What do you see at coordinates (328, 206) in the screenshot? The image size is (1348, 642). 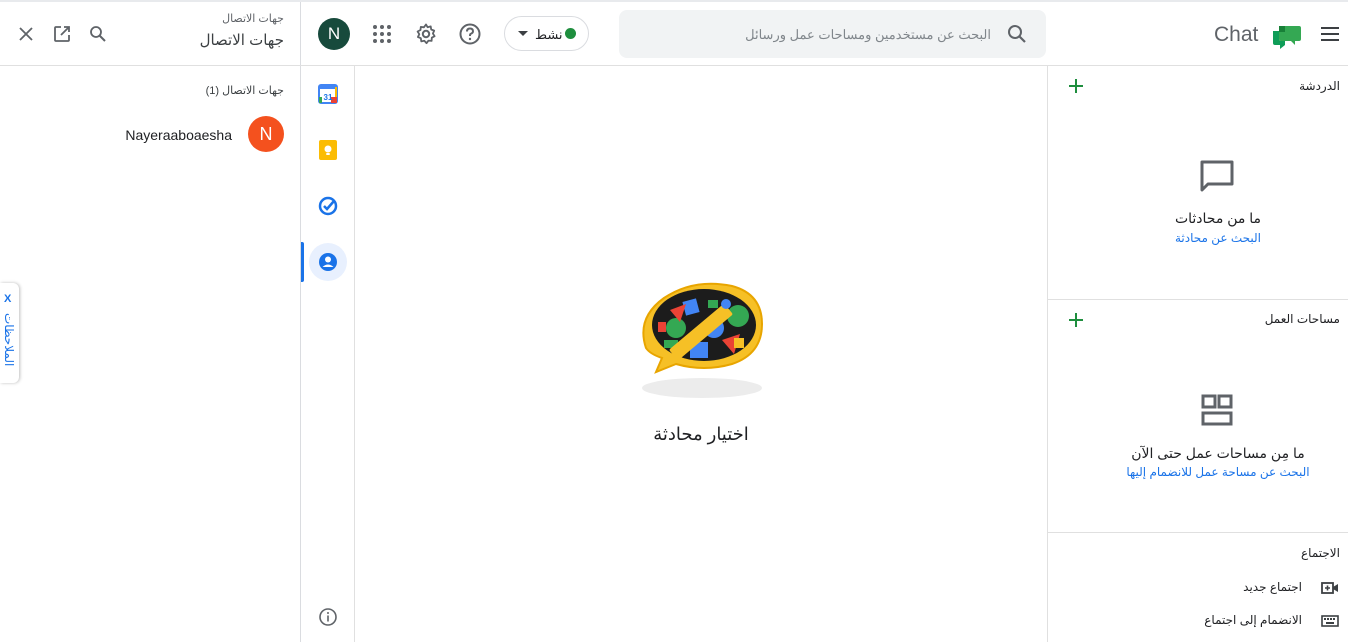 I see `tasks-icon` at bounding box center [328, 206].